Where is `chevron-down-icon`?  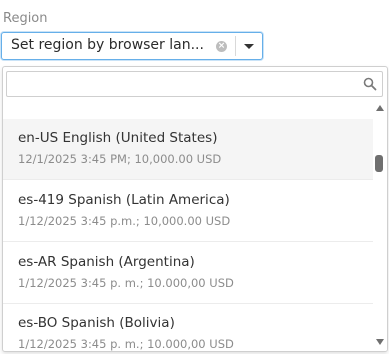
chevron-down-icon is located at coordinates (249, 46).